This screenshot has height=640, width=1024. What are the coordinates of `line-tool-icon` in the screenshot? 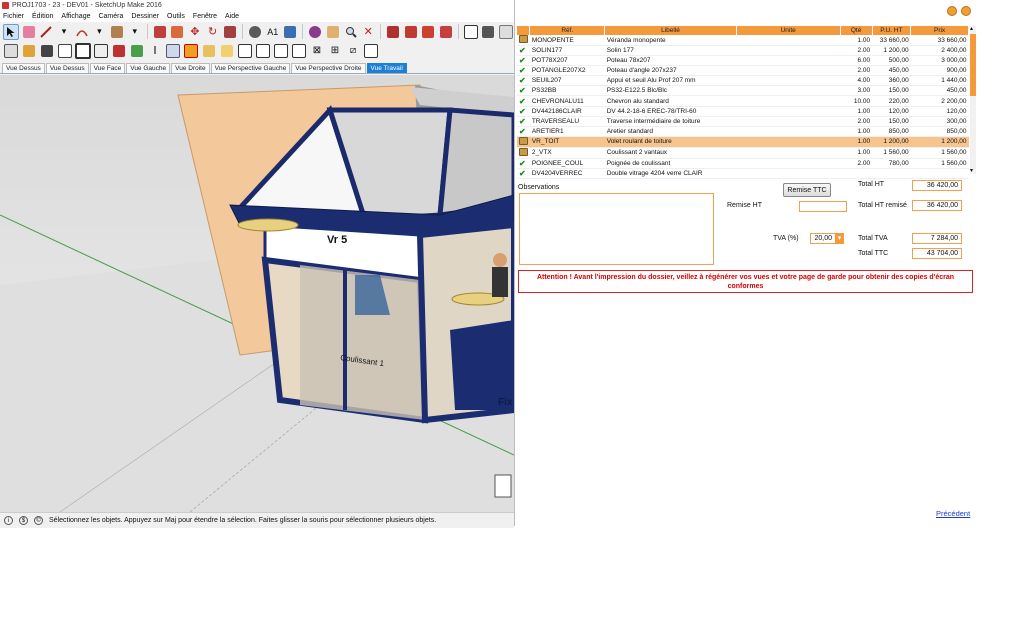 It's located at (46, 32).